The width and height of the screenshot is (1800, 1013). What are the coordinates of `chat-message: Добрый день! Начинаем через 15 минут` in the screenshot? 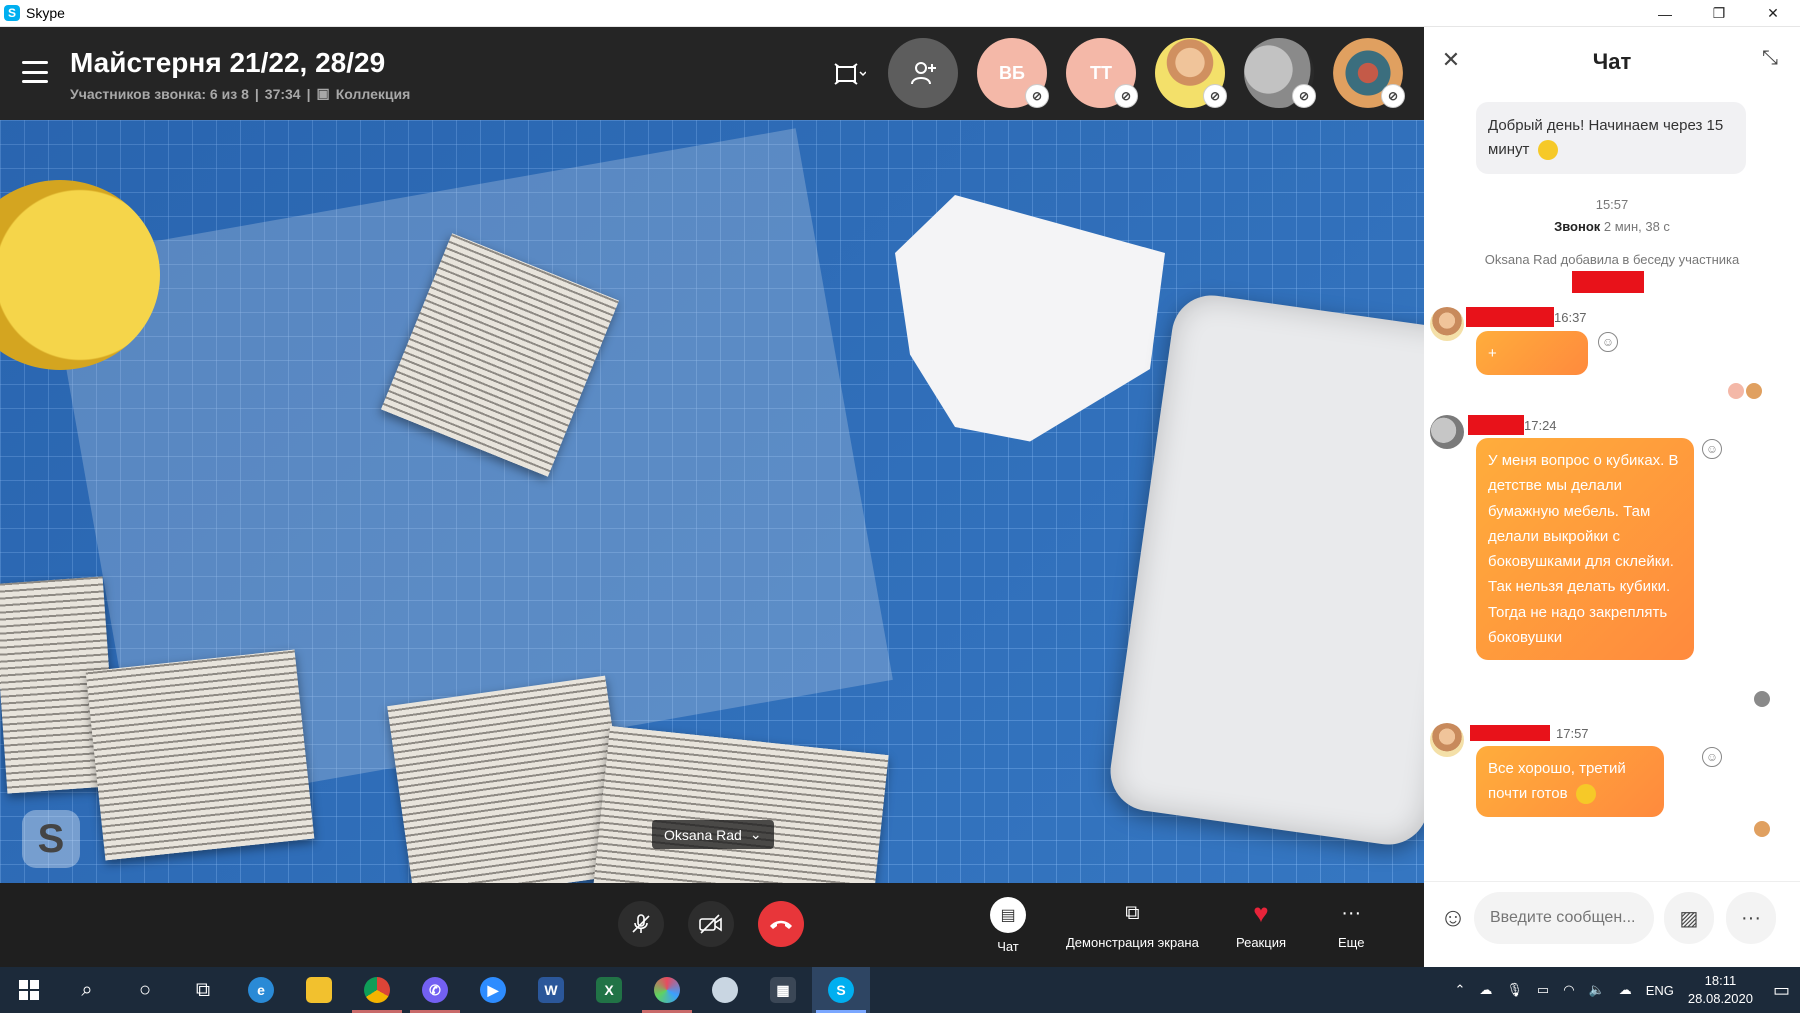 It's located at (1611, 138).